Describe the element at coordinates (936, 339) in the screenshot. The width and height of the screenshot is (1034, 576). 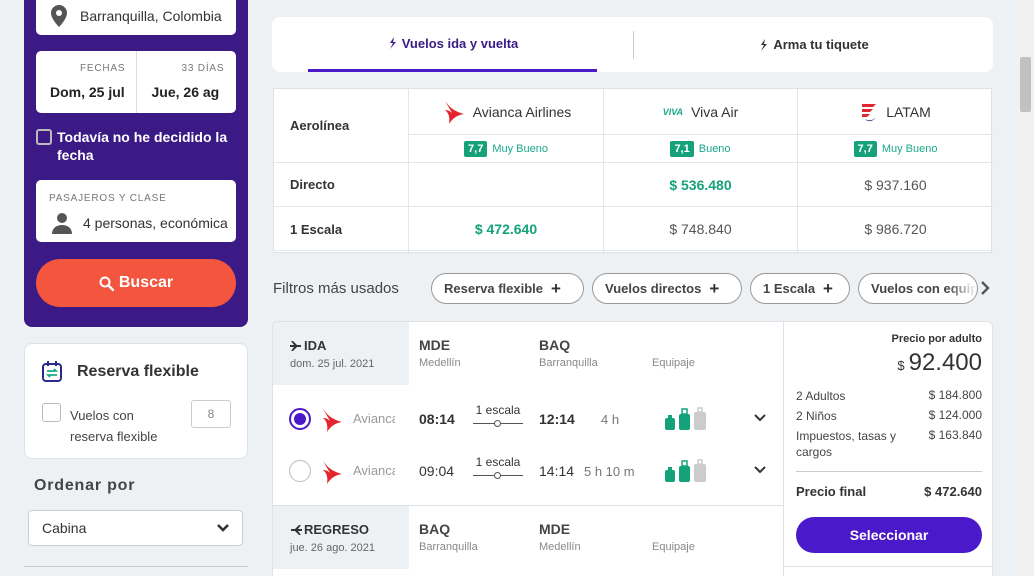
I see `price-per-adult-label: Precio por adulto` at that location.